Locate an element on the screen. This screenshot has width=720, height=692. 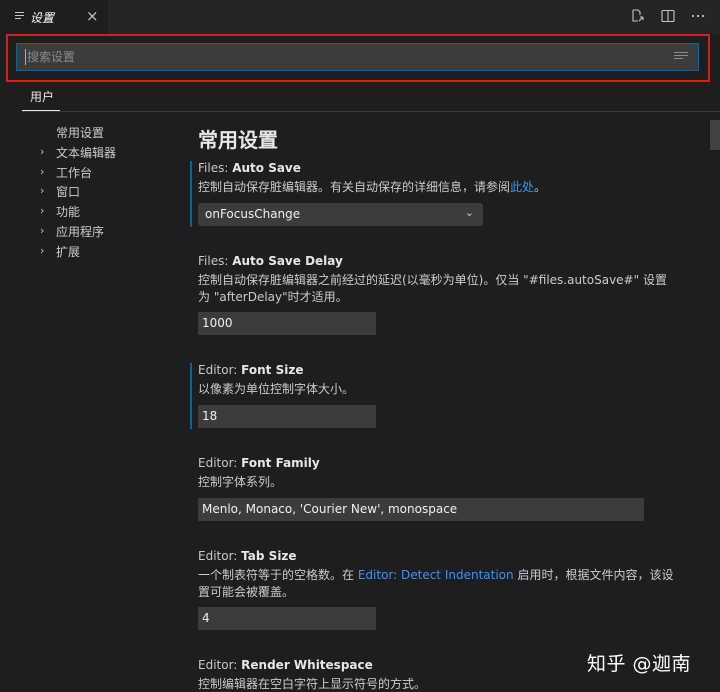
setting-title: Editor: Tab Size is located at coordinates (247, 556).